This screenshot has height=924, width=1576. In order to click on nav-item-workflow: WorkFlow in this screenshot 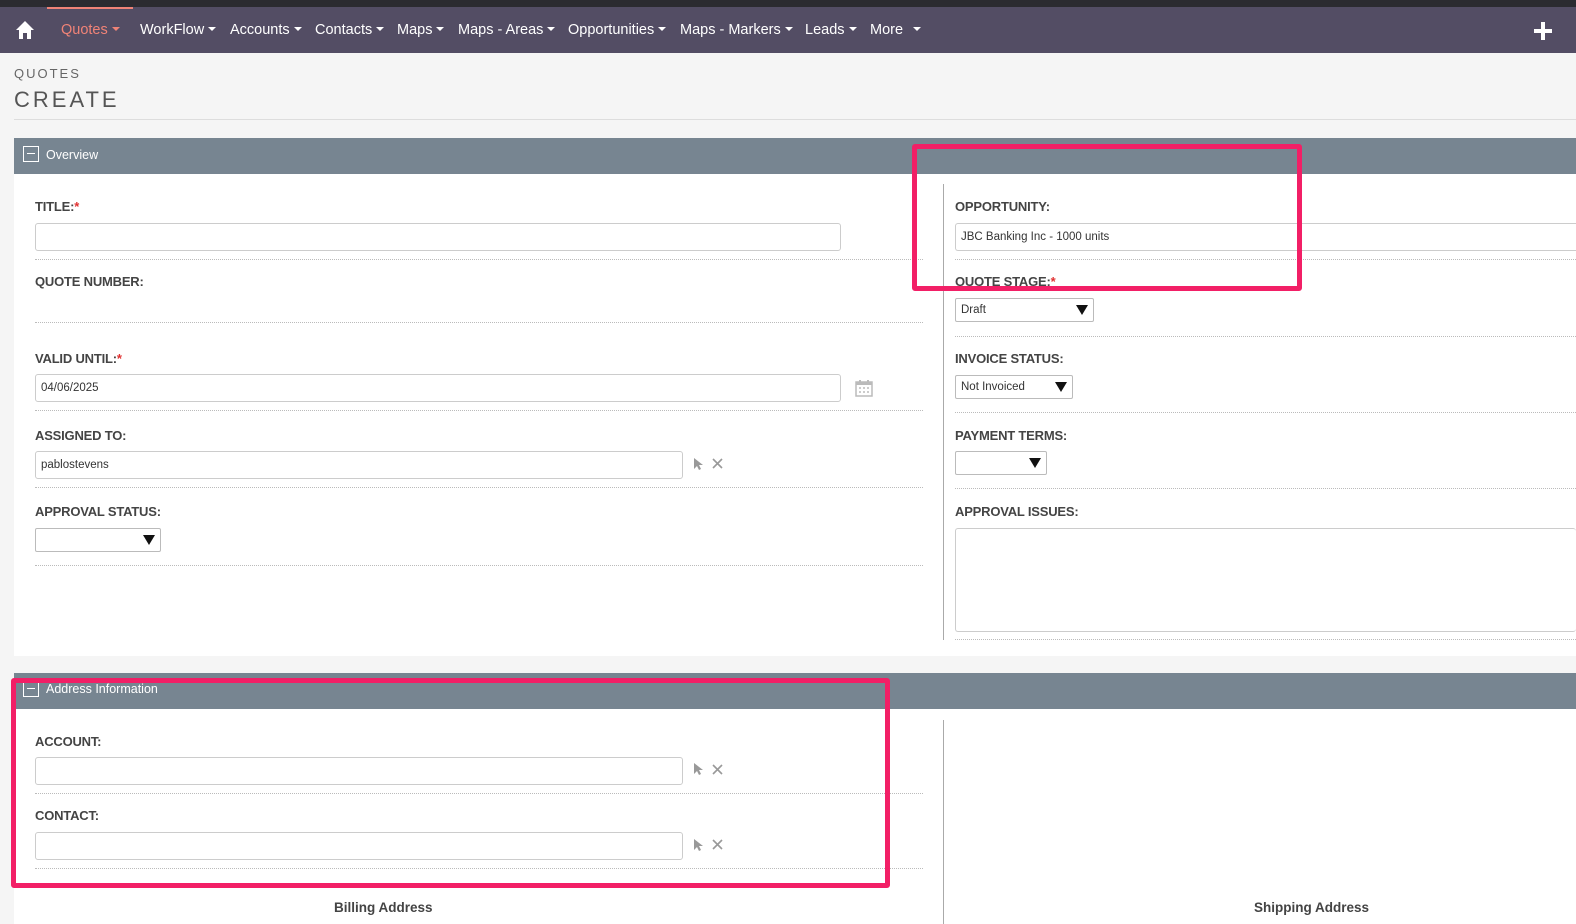, I will do `click(178, 30)`.